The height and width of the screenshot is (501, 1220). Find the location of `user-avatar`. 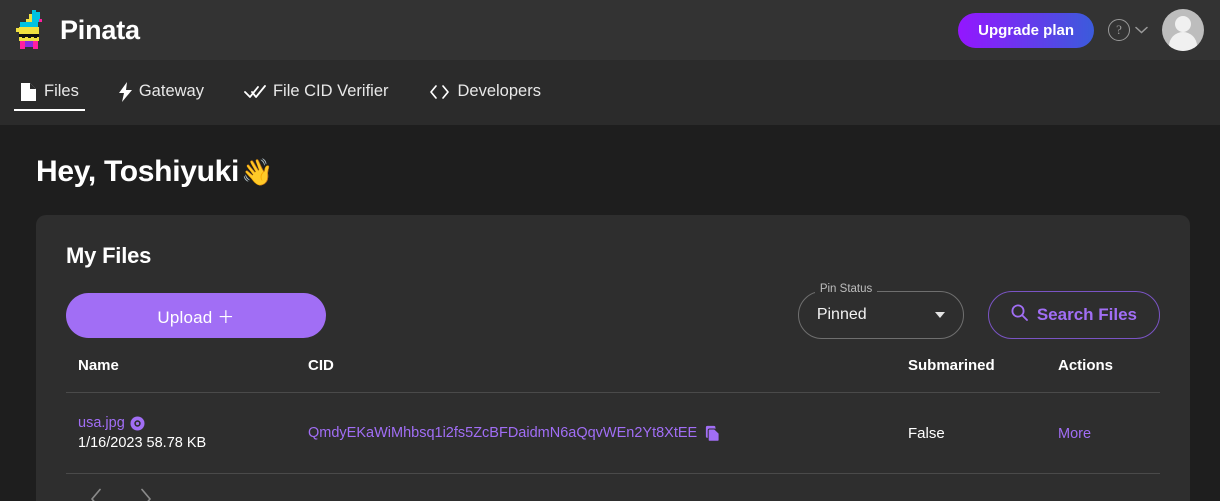

user-avatar is located at coordinates (1183, 30).